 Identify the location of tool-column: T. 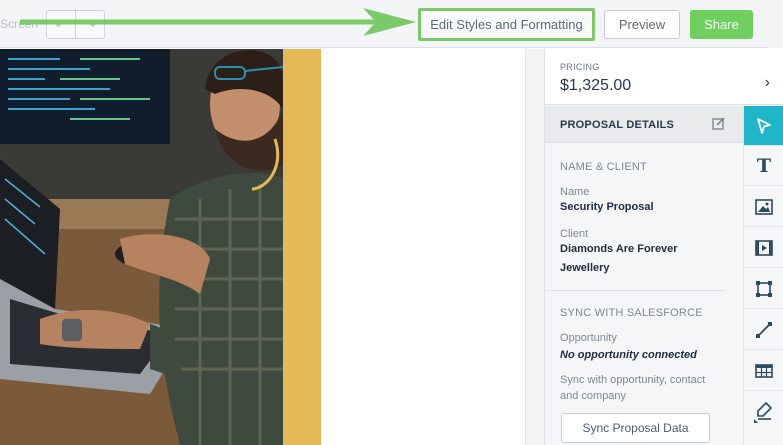
(763, 275).